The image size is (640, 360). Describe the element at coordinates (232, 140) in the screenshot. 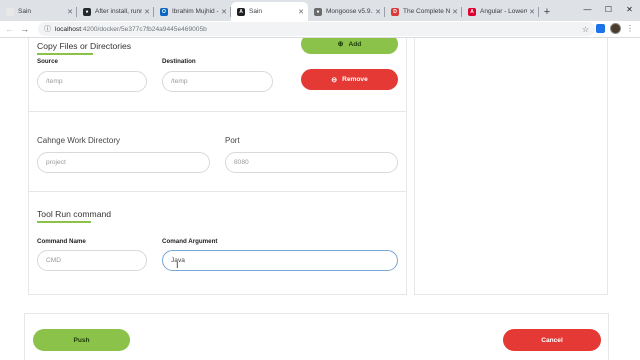

I see `port-label: Port` at that location.